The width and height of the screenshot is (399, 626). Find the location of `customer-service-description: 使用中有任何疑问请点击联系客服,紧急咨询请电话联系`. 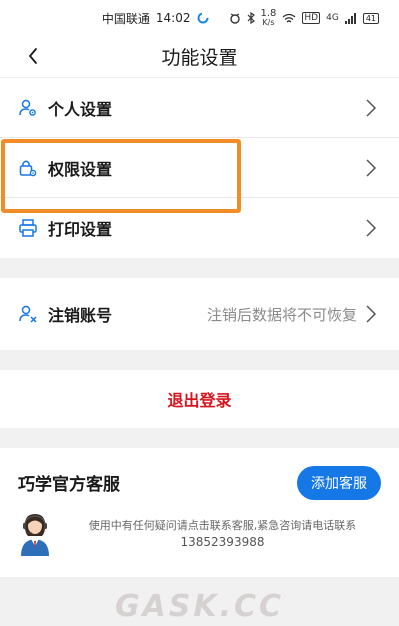

customer-service-description: 使用中有任何疑问请点击联系客服,紧急咨询请电话联系 is located at coordinates (222, 525).